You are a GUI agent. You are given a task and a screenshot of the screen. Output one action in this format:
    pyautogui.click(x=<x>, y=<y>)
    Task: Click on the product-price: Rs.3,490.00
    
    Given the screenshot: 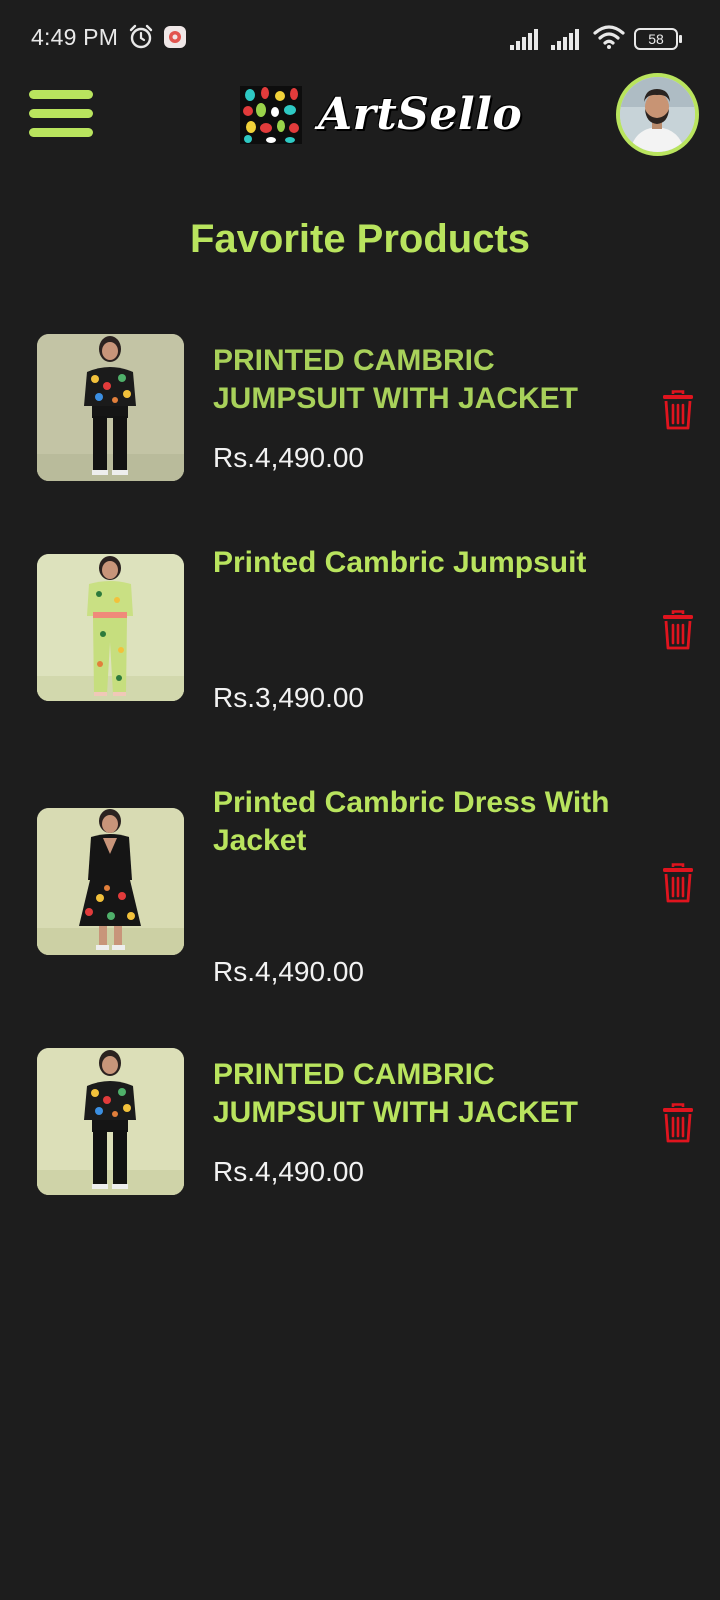 What is the action you would take?
    pyautogui.click(x=288, y=697)
    